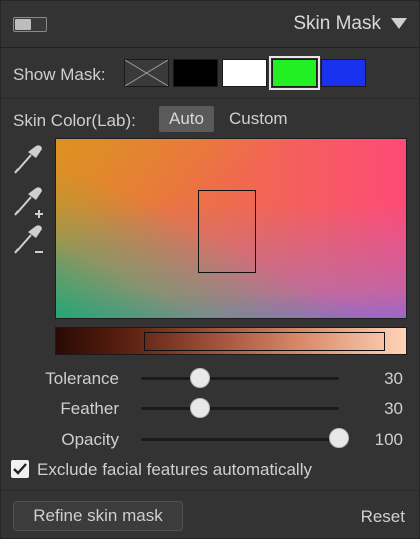  Describe the element at coordinates (210, 490) in the screenshot. I see `footer-divider` at that location.